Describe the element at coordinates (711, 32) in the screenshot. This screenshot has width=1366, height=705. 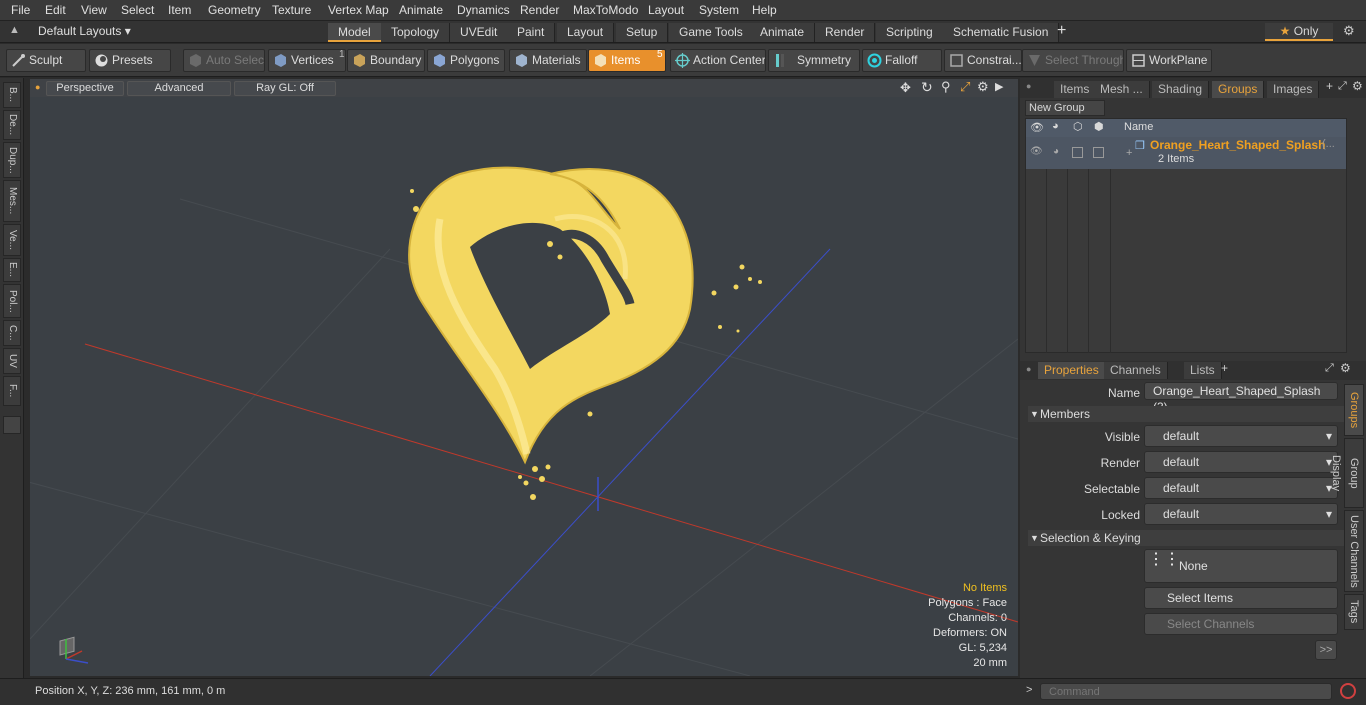
I see `tab-game-tools: Game Tools` at that location.